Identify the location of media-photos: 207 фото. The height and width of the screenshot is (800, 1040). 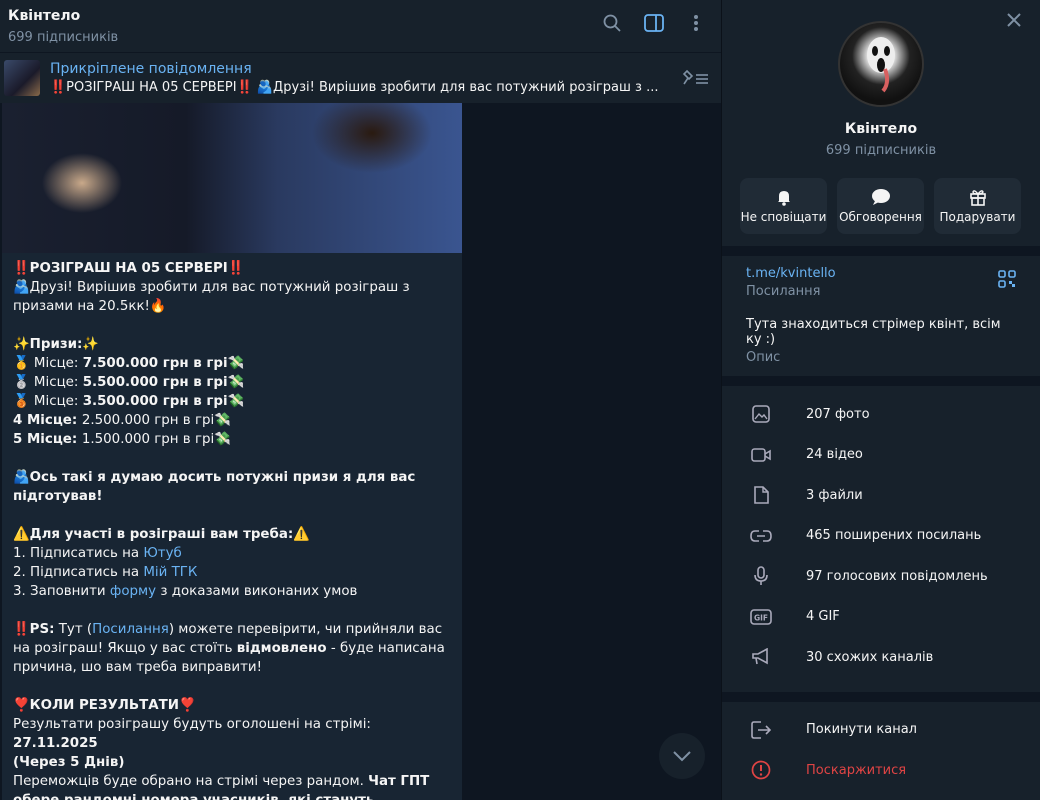
(881, 414).